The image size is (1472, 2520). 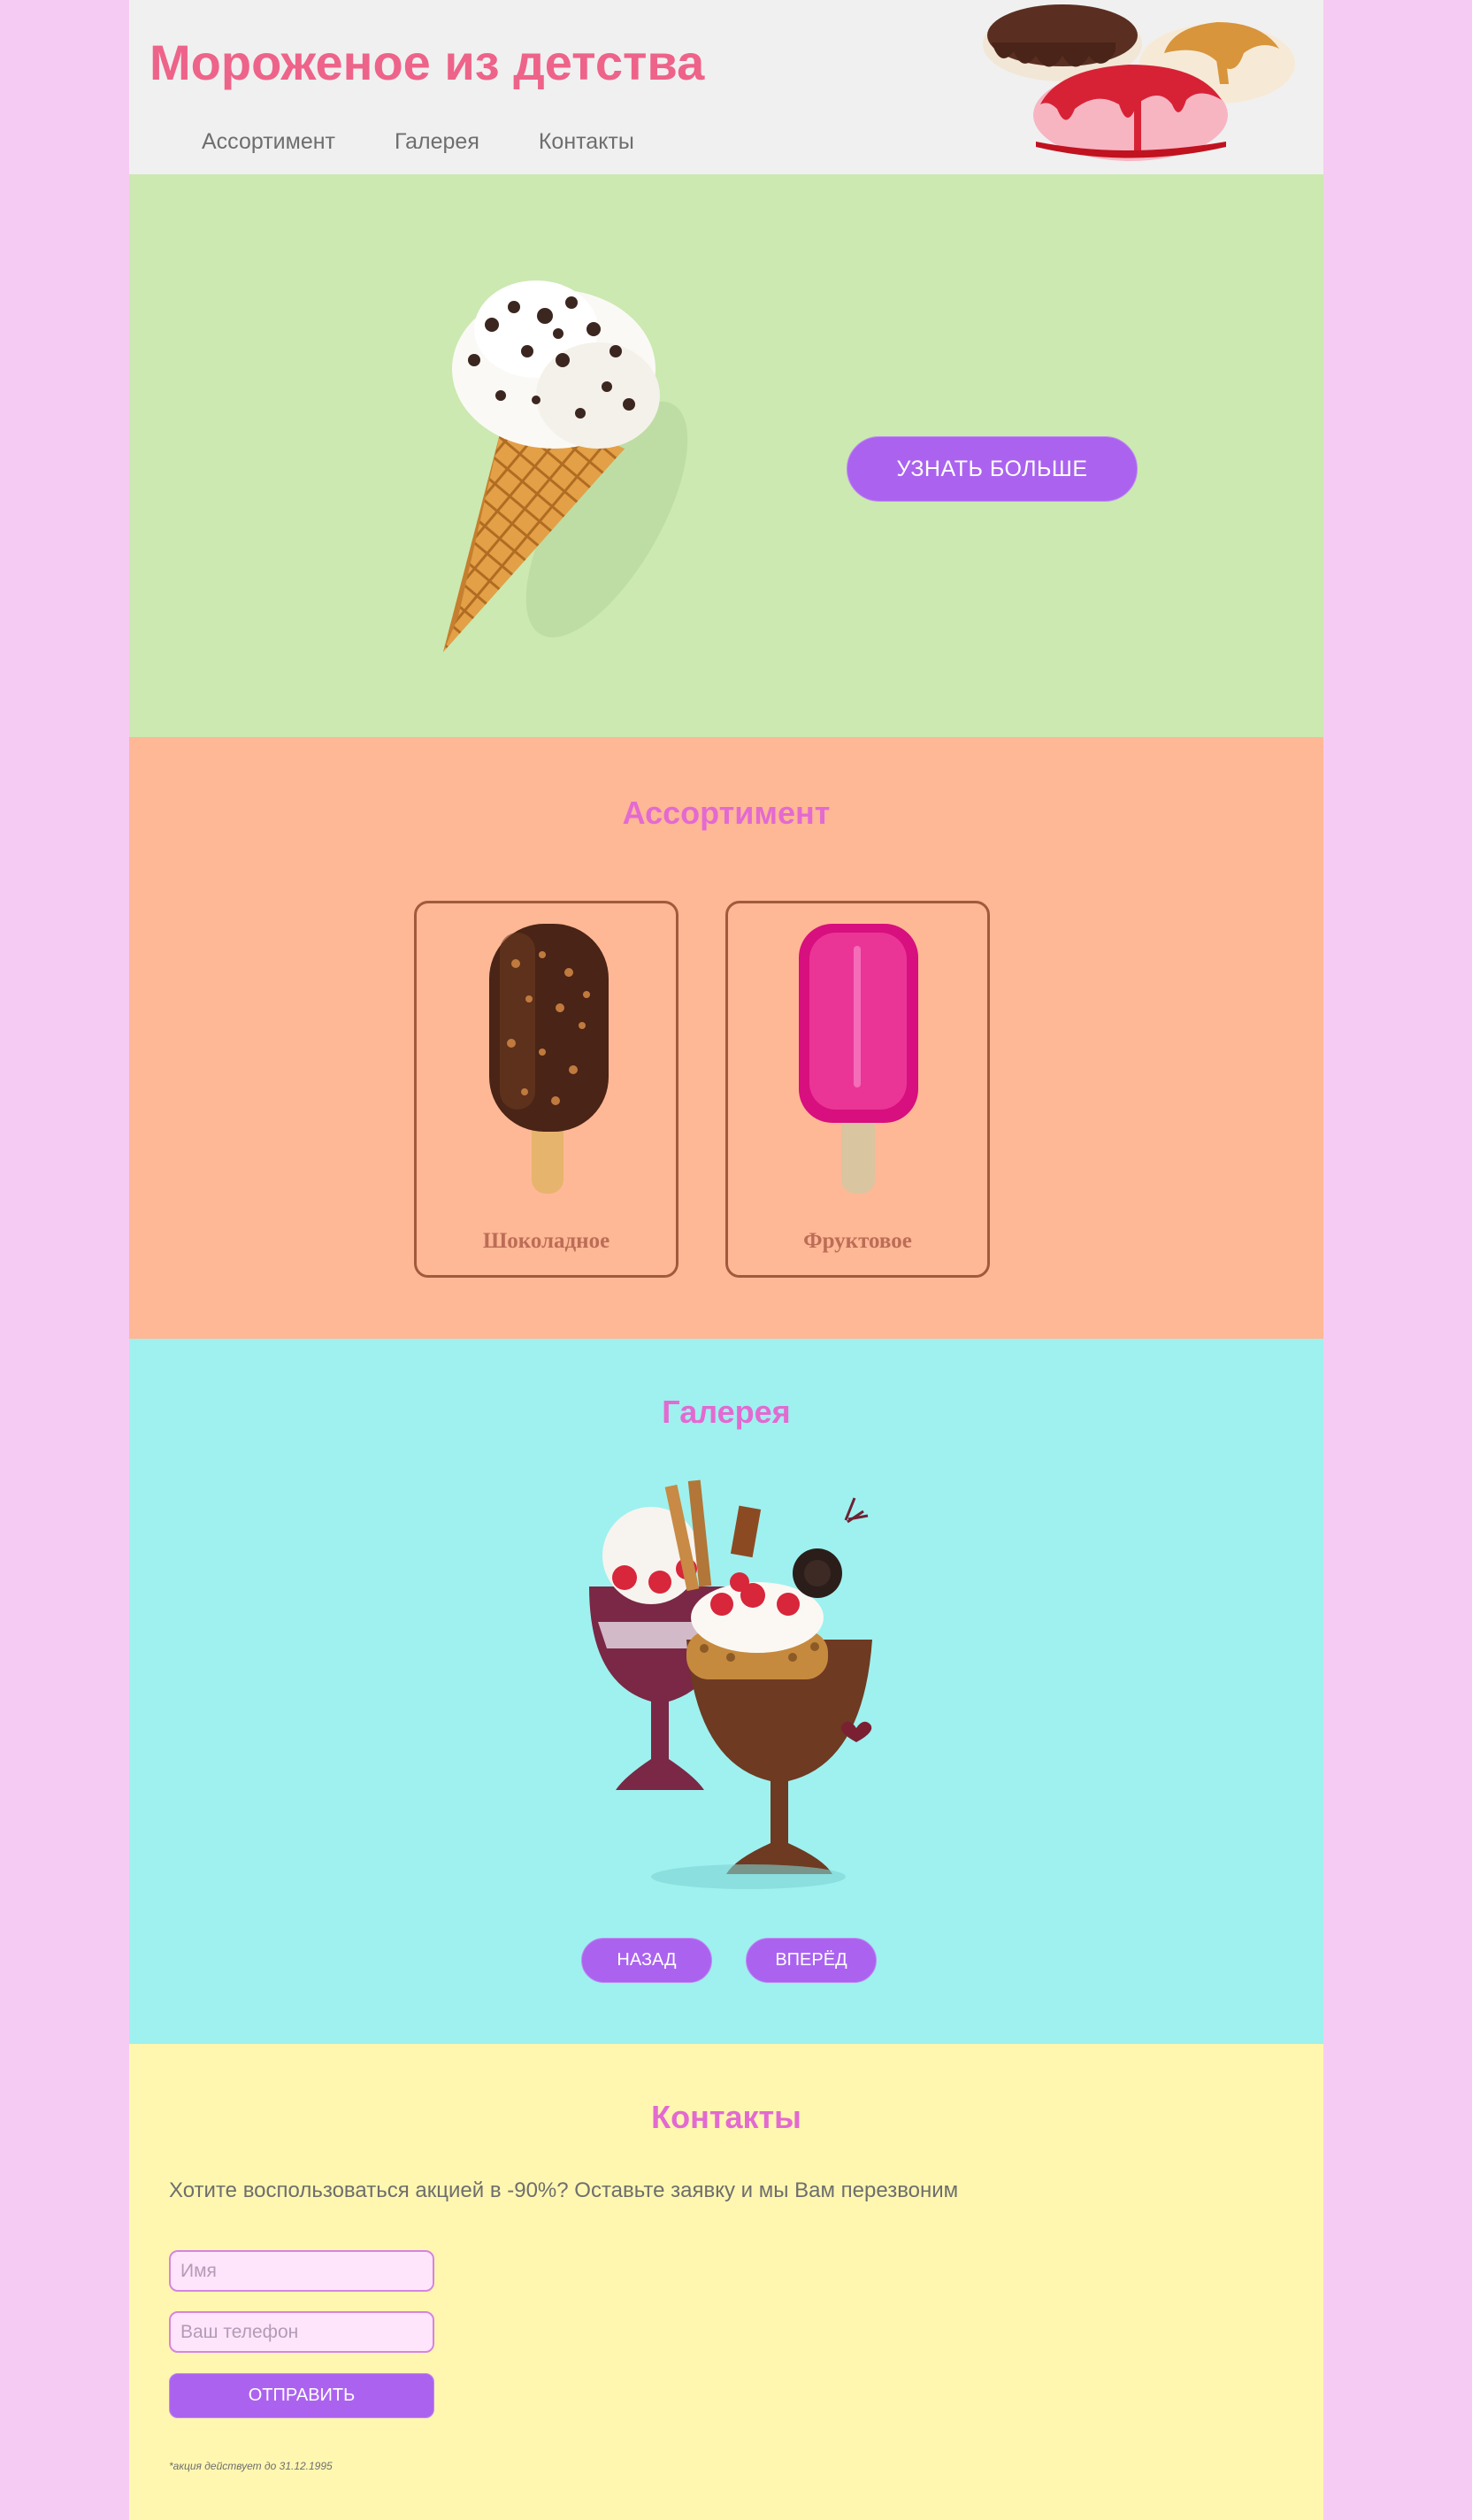 I want to click on fruit-popsicle-image, so click(x=858, y=1059).